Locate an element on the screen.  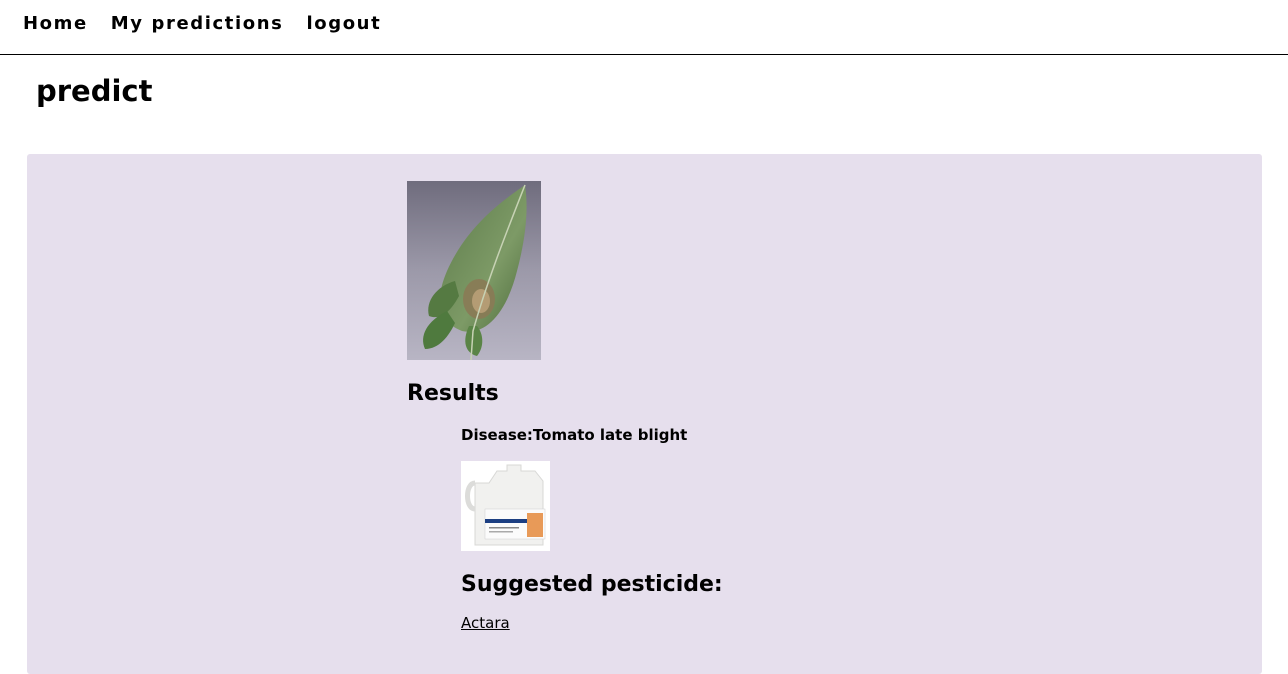
pesticide-product-image is located at coordinates (505, 506).